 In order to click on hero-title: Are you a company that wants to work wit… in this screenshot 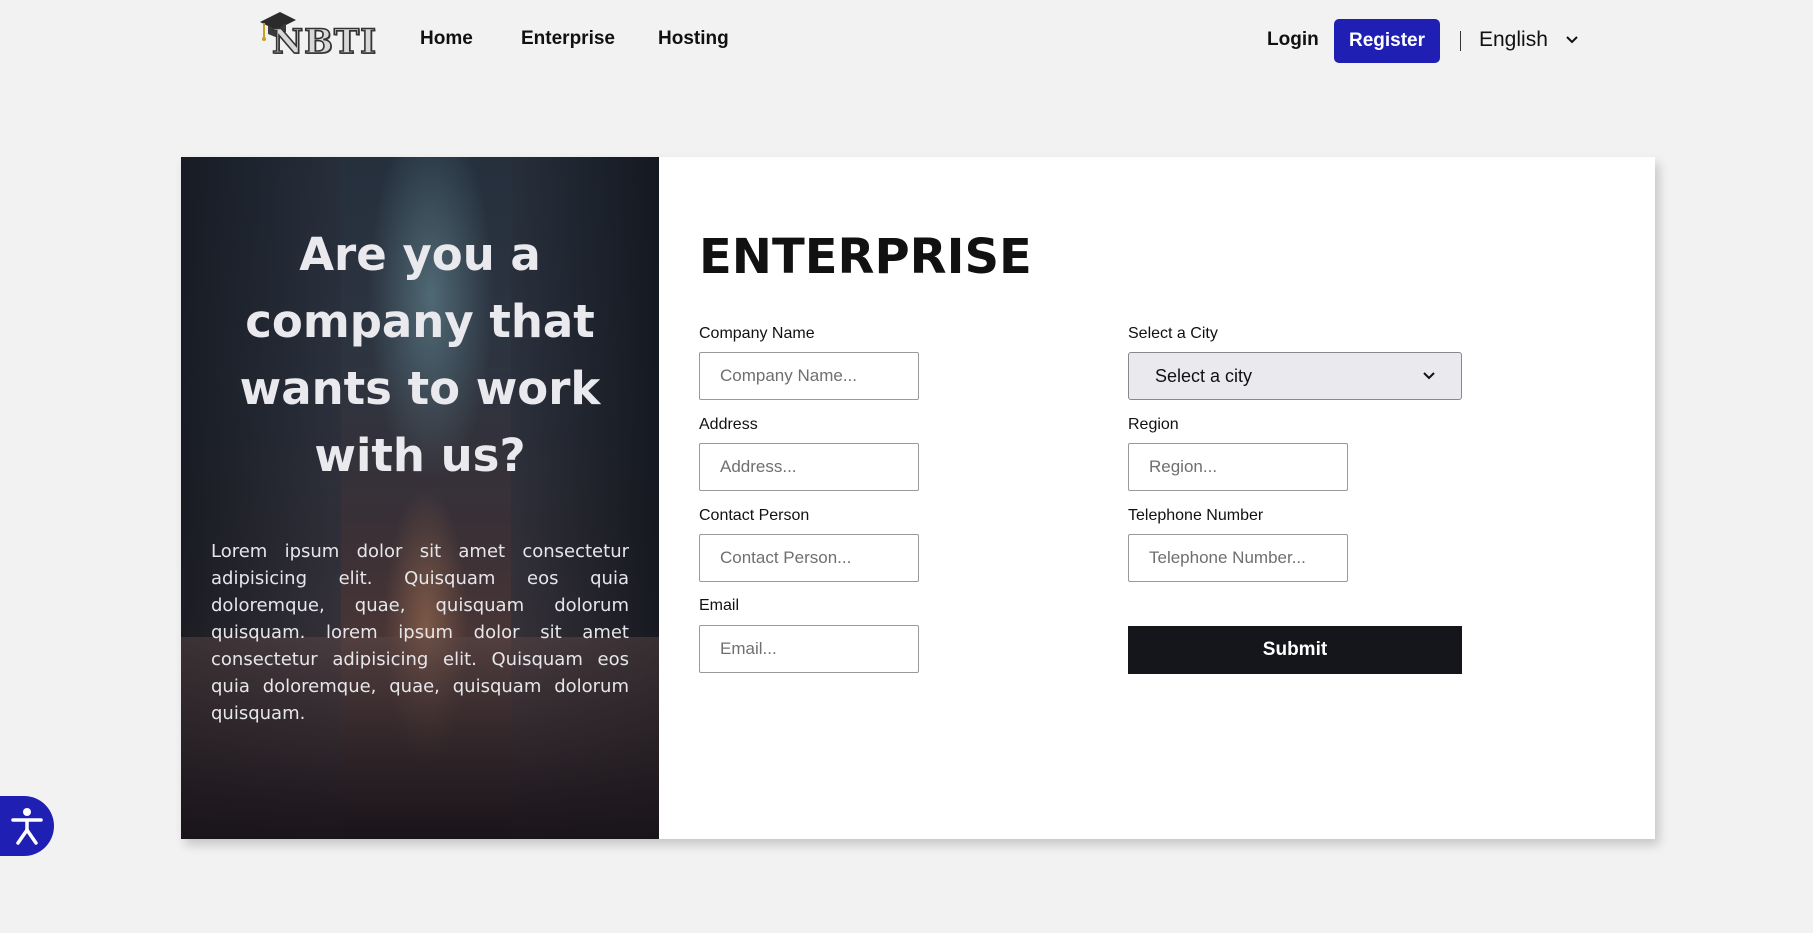, I will do `click(420, 355)`.